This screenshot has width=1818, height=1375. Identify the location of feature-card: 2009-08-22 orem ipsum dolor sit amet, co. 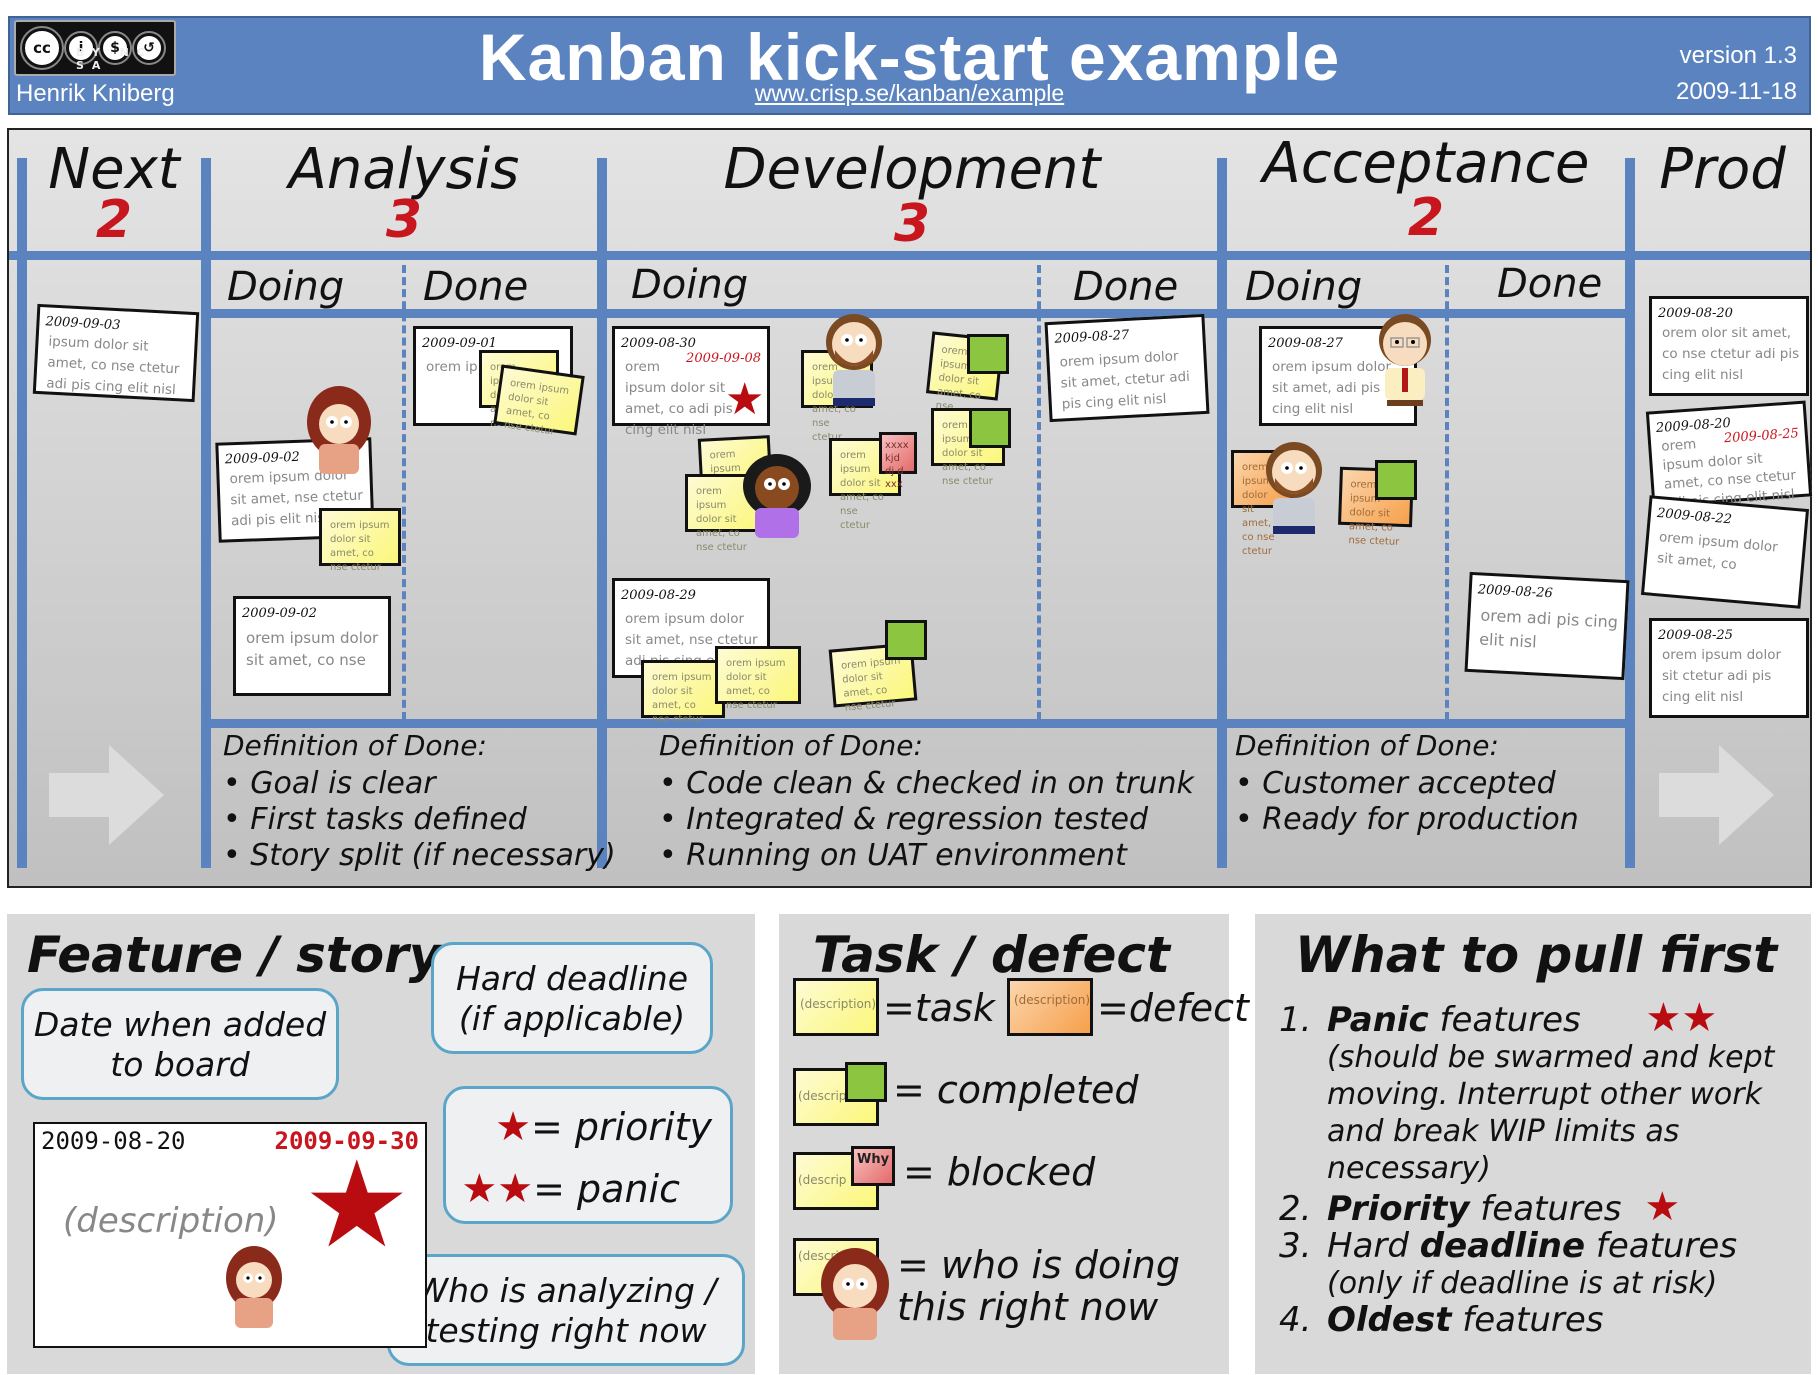
(1725, 552).